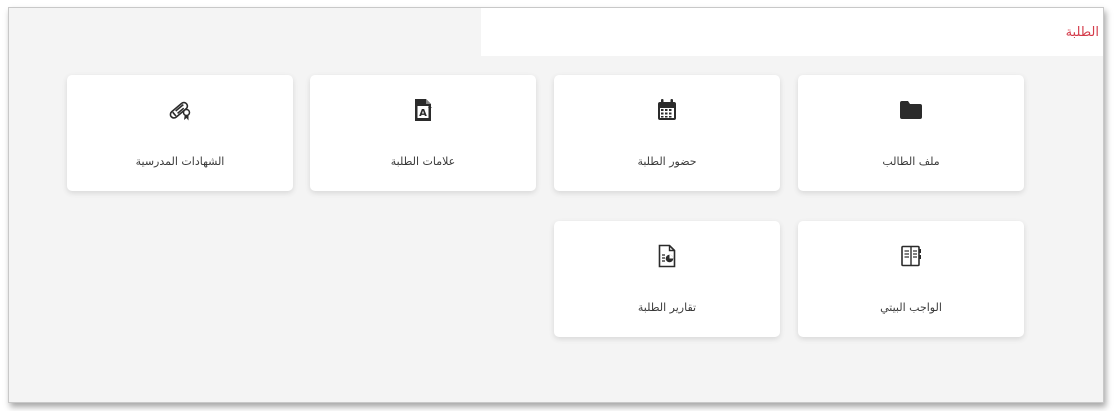 The height and width of the screenshot is (411, 1117). What do you see at coordinates (180, 161) in the screenshot?
I see `card-label: الشهادات المدرسية` at bounding box center [180, 161].